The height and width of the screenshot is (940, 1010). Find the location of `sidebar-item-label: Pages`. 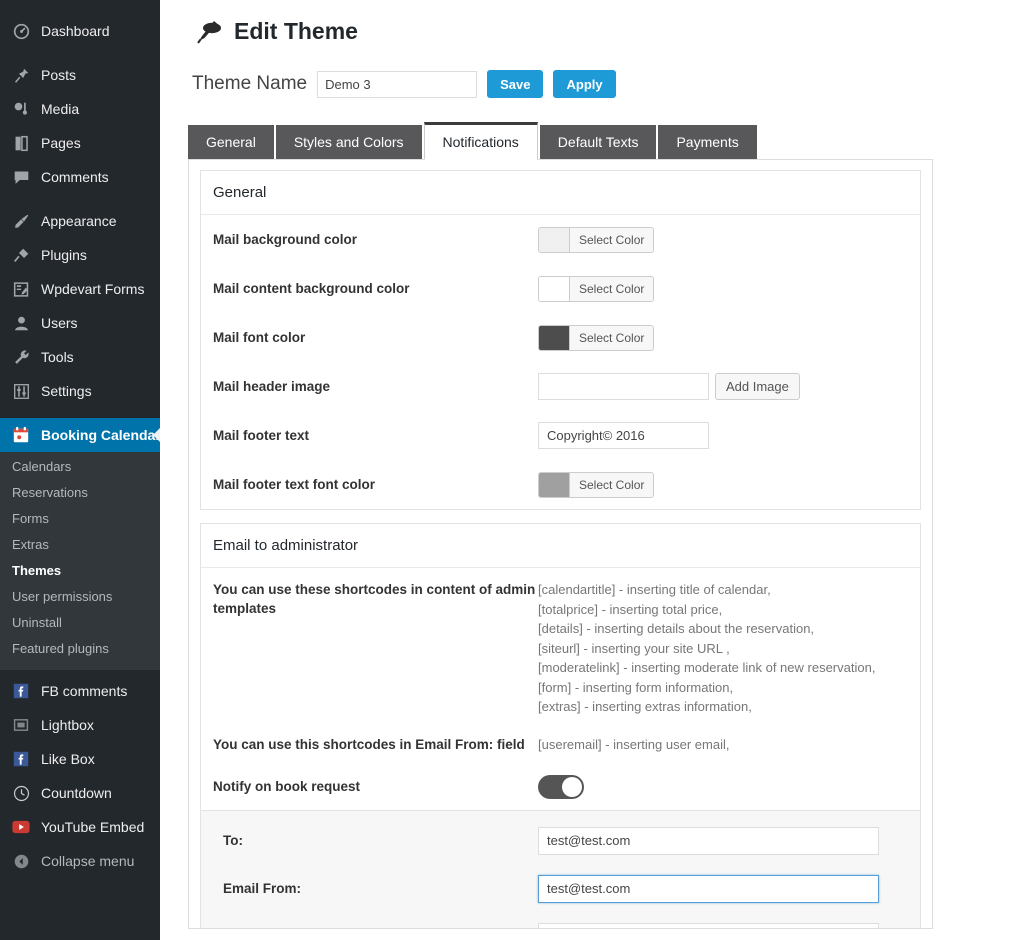

sidebar-item-label: Pages is located at coordinates (61, 143).